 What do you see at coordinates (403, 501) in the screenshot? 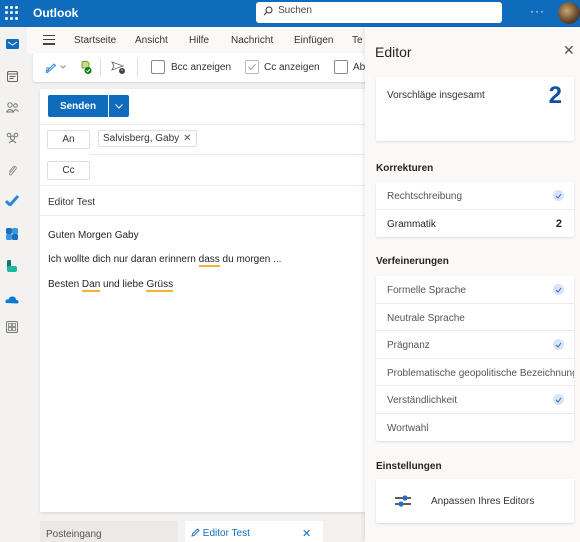
I see `sliders-icon` at bounding box center [403, 501].